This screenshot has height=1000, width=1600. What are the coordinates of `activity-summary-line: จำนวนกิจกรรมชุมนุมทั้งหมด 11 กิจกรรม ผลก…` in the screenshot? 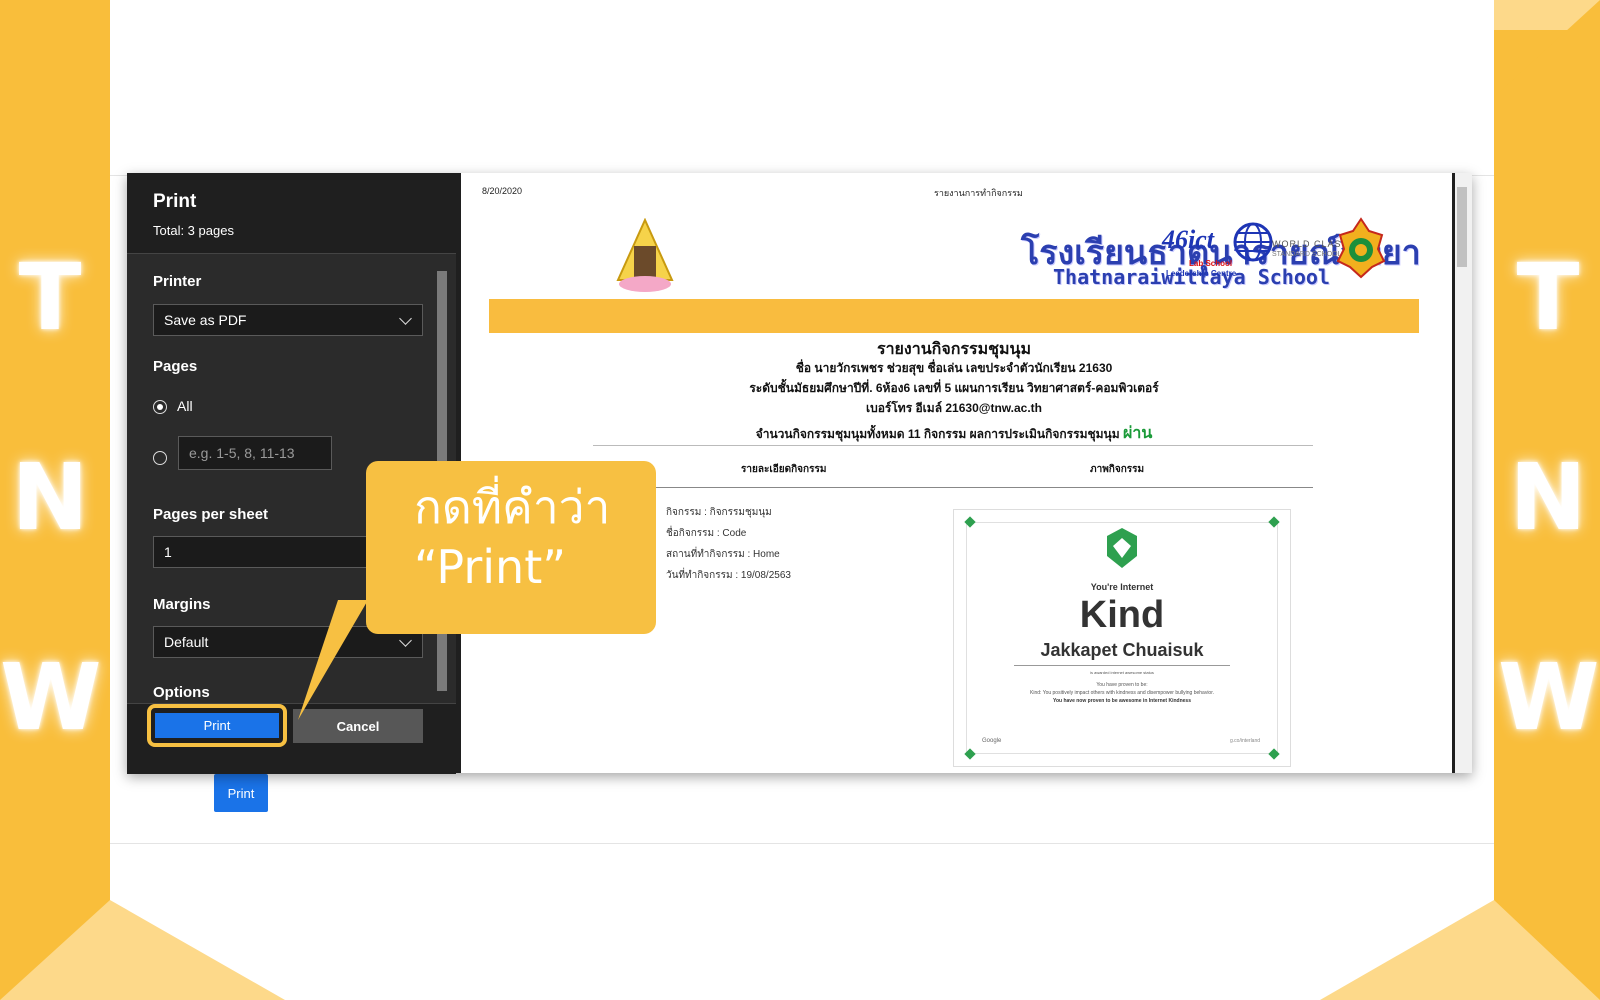 It's located at (954, 433).